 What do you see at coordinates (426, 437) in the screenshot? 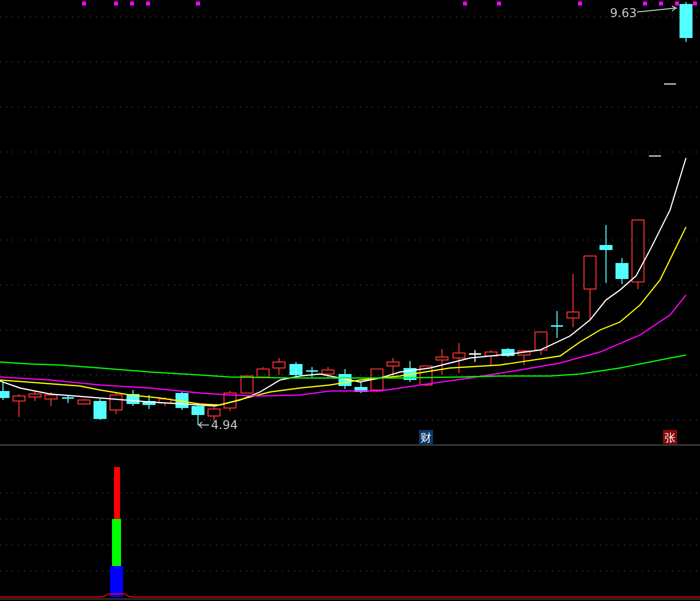
I see `event-tag: 财` at bounding box center [426, 437].